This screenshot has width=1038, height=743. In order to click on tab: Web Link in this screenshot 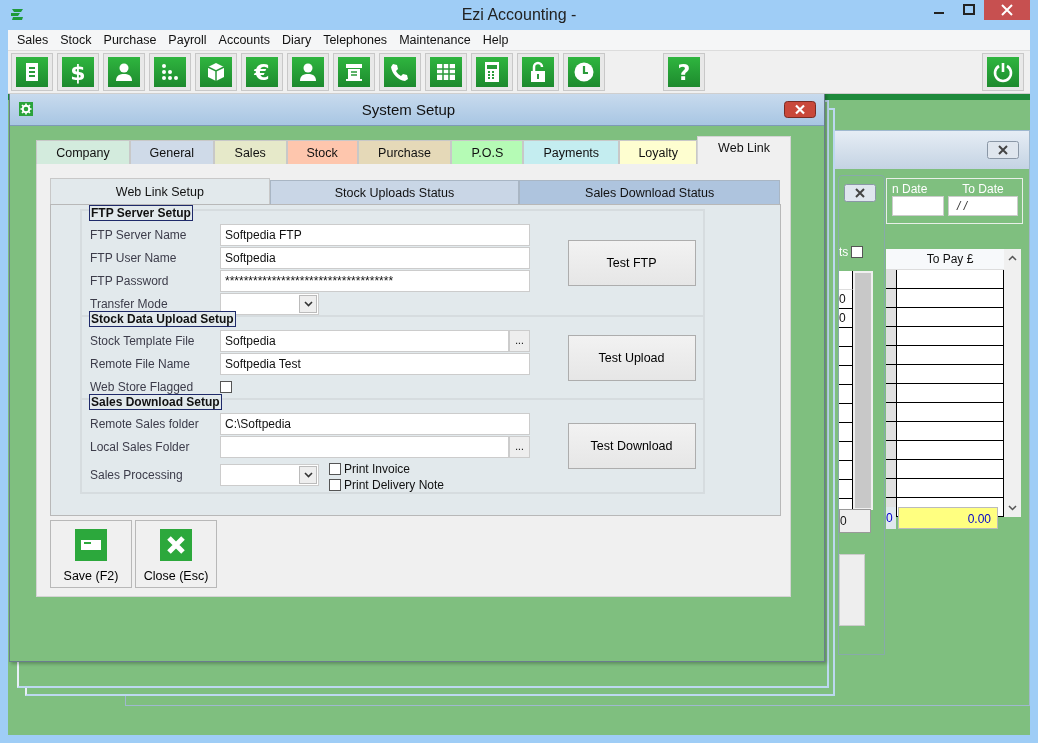, I will do `click(744, 150)`.